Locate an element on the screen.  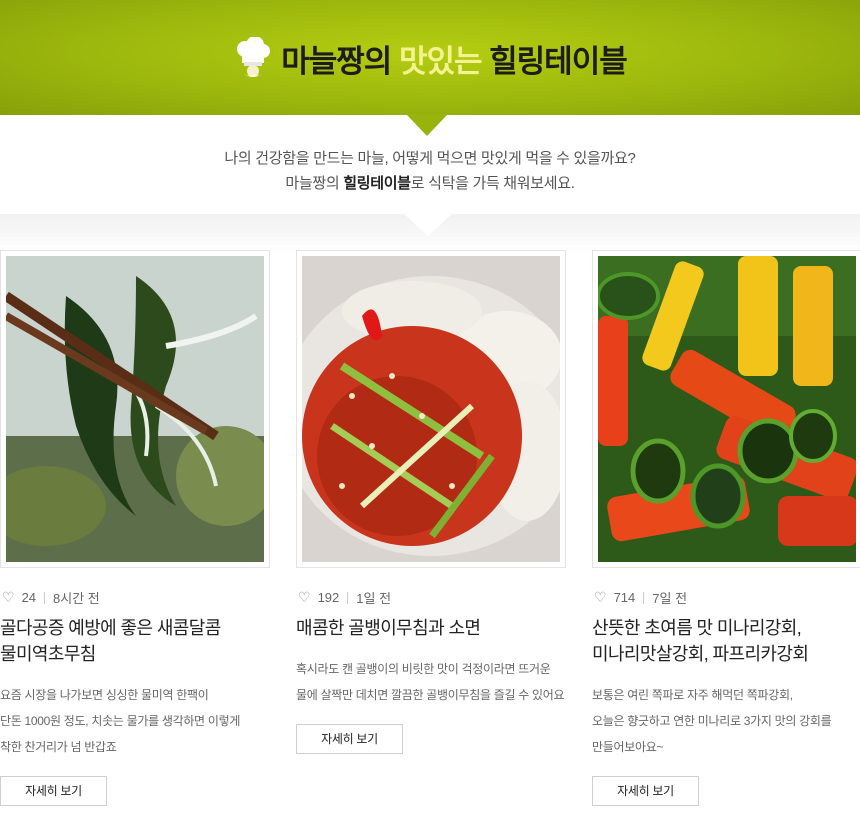
title-text: 마늘짱의 맛있는 힐링테이블 is located at coordinates (454, 58).